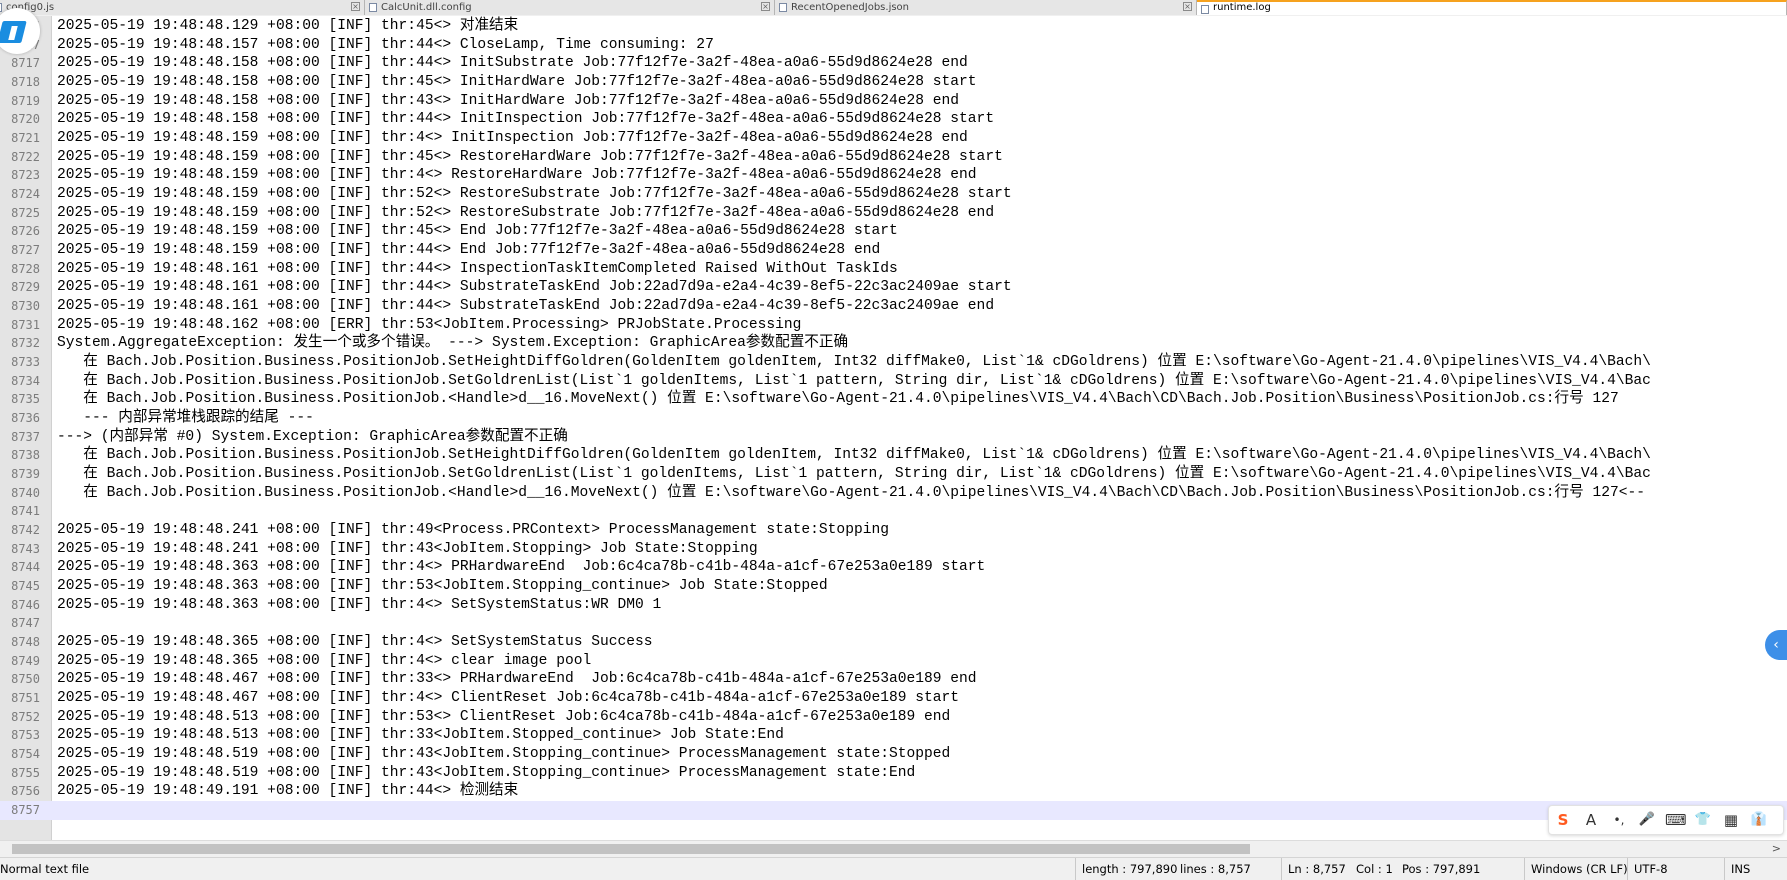 This screenshot has width=1787, height=880. Describe the element at coordinates (25, 418) in the screenshot. I see `line-number: 8736` at that location.